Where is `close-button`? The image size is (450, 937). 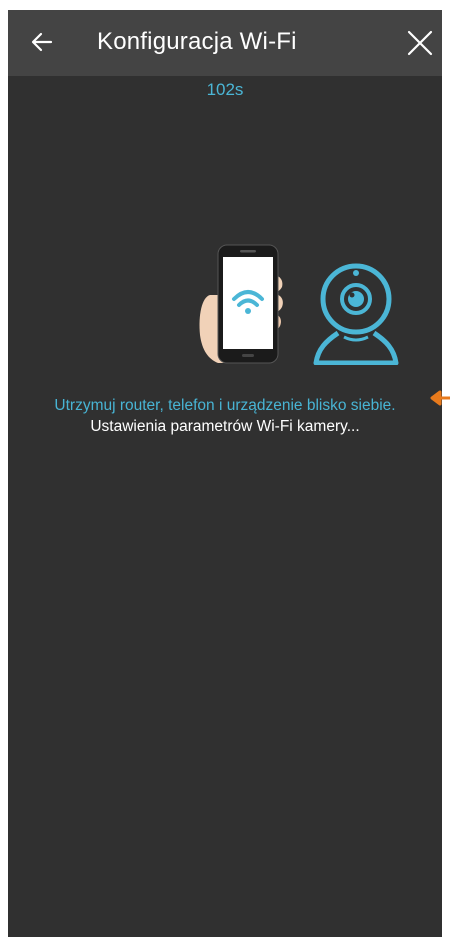 close-button is located at coordinates (420, 43).